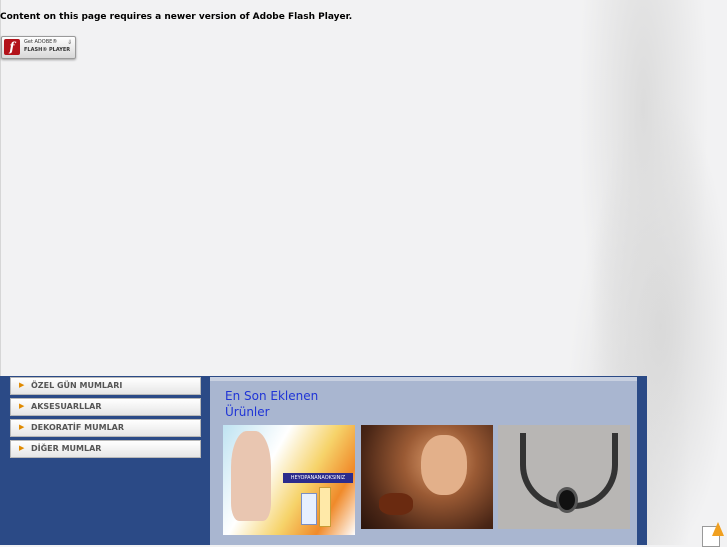 This screenshot has width=727, height=547. I want to click on menu-item-ozel-gun-mumlari: ▶ ÖZEL GÜN MUMLARI, so click(105, 386).